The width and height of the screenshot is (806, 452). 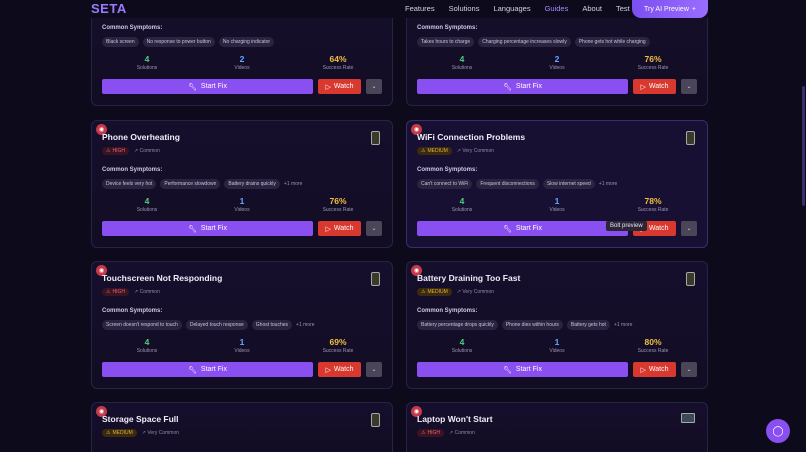 I want to click on plus-icon: +, so click(x=693, y=9).